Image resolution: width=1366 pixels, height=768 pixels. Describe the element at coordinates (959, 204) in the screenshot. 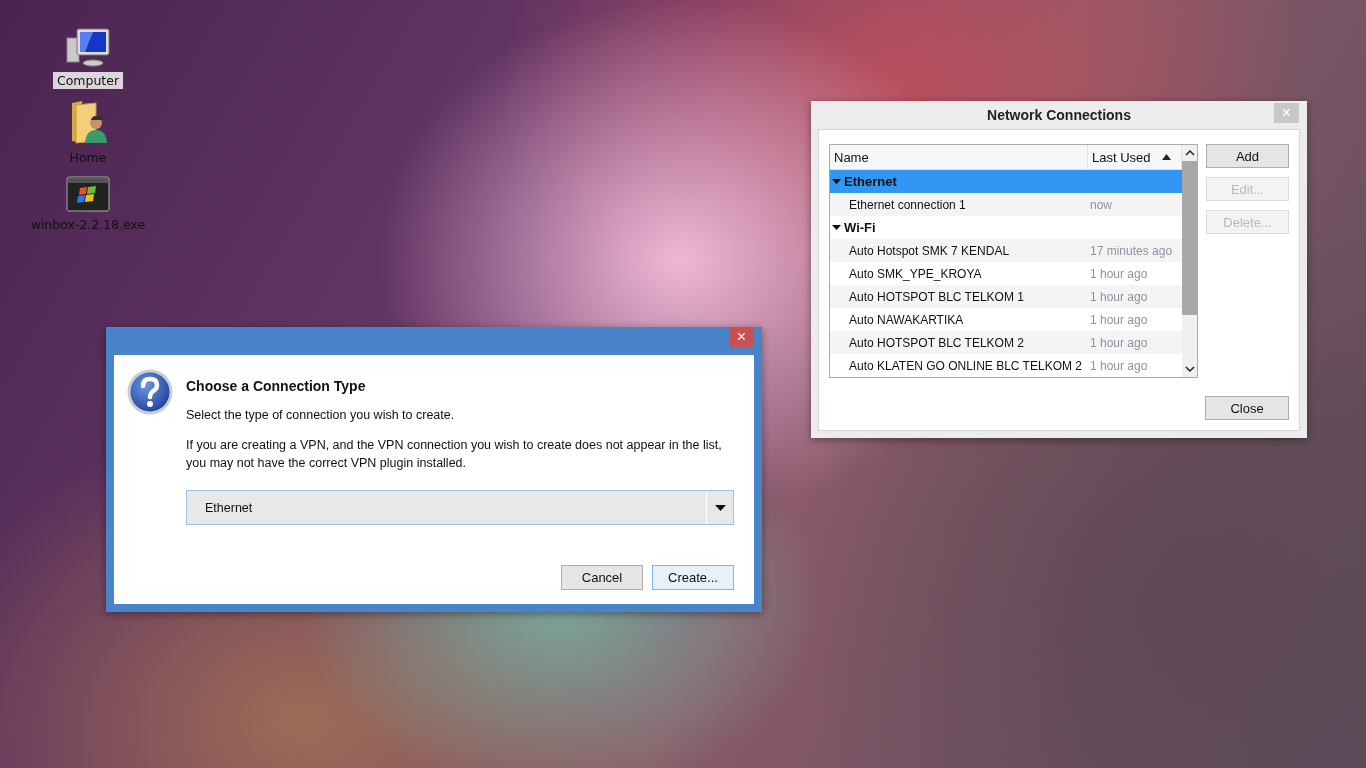

I see `connection-name: Ethernet connection 1` at that location.